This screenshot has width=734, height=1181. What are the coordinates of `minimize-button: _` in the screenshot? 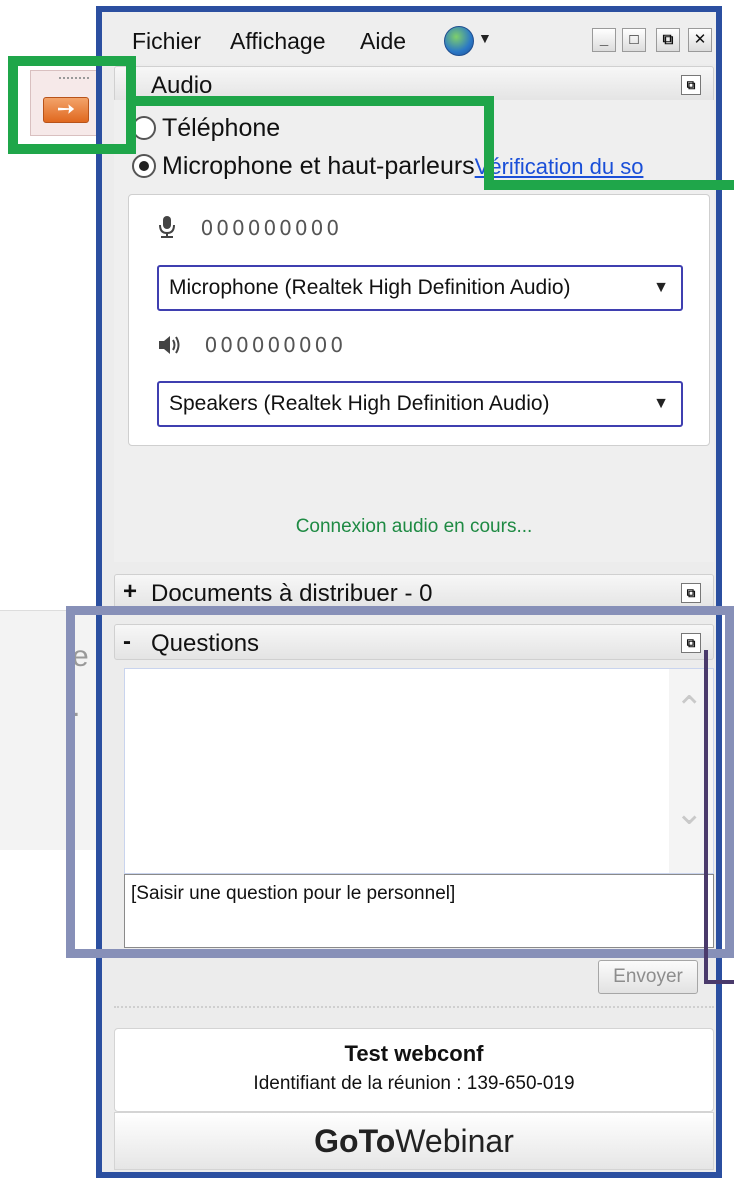 It's located at (604, 40).